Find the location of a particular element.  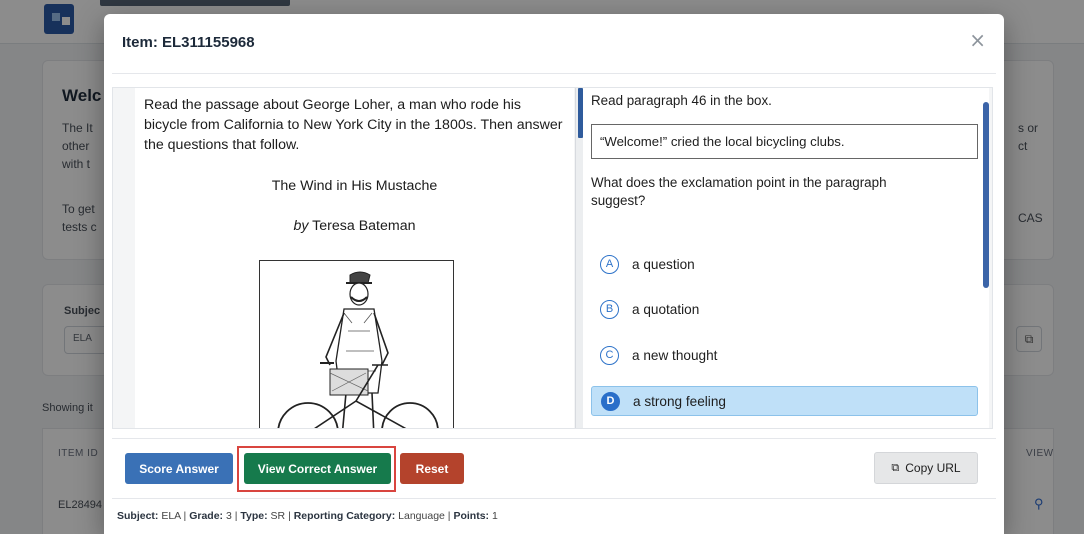

scrollbar is located at coordinates (986, 195).